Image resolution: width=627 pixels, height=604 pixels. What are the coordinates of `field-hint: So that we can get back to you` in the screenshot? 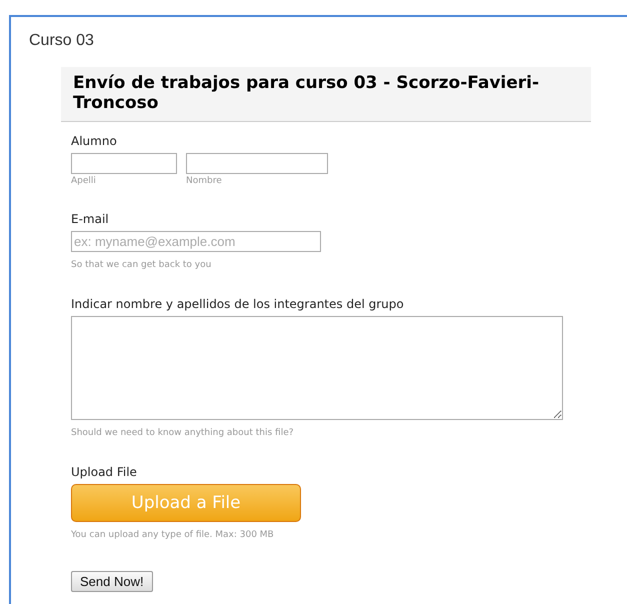 It's located at (141, 265).